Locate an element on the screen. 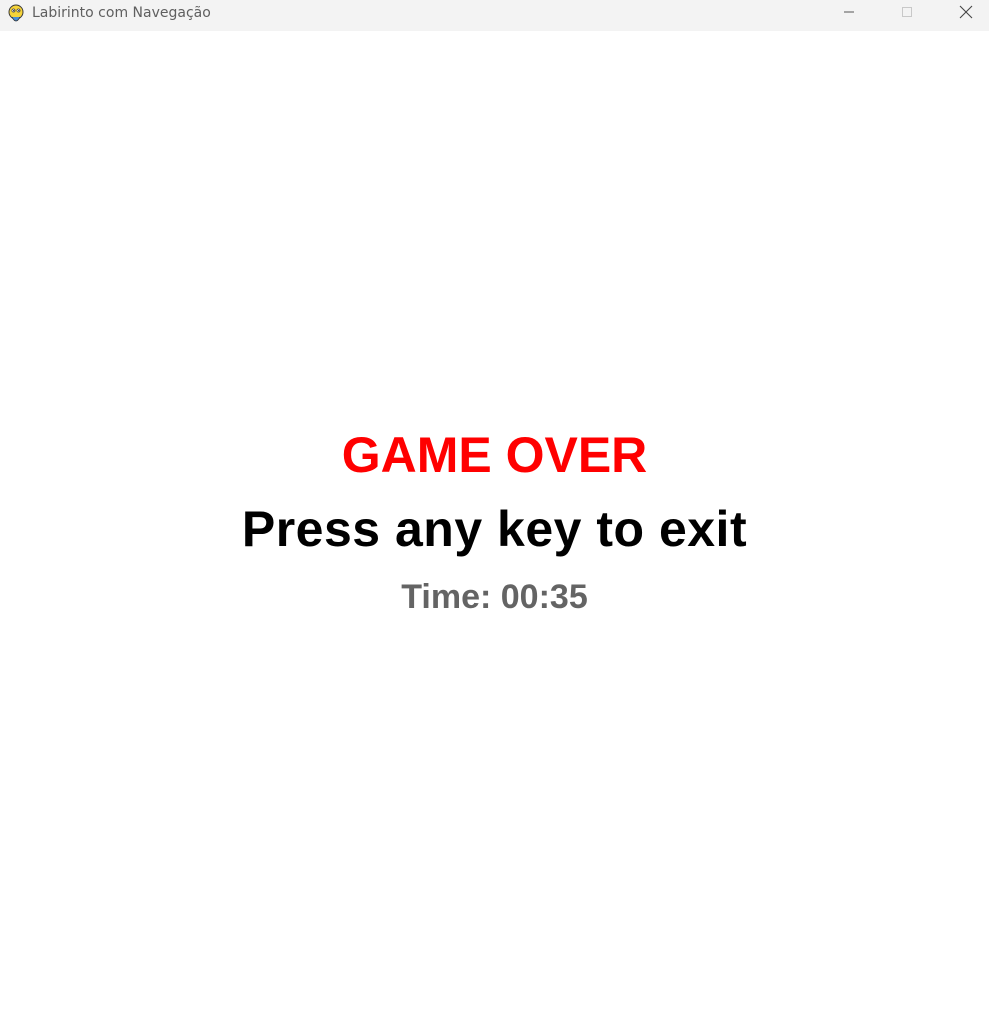 This screenshot has width=989, height=1025. minimize-icon is located at coordinates (849, 14).